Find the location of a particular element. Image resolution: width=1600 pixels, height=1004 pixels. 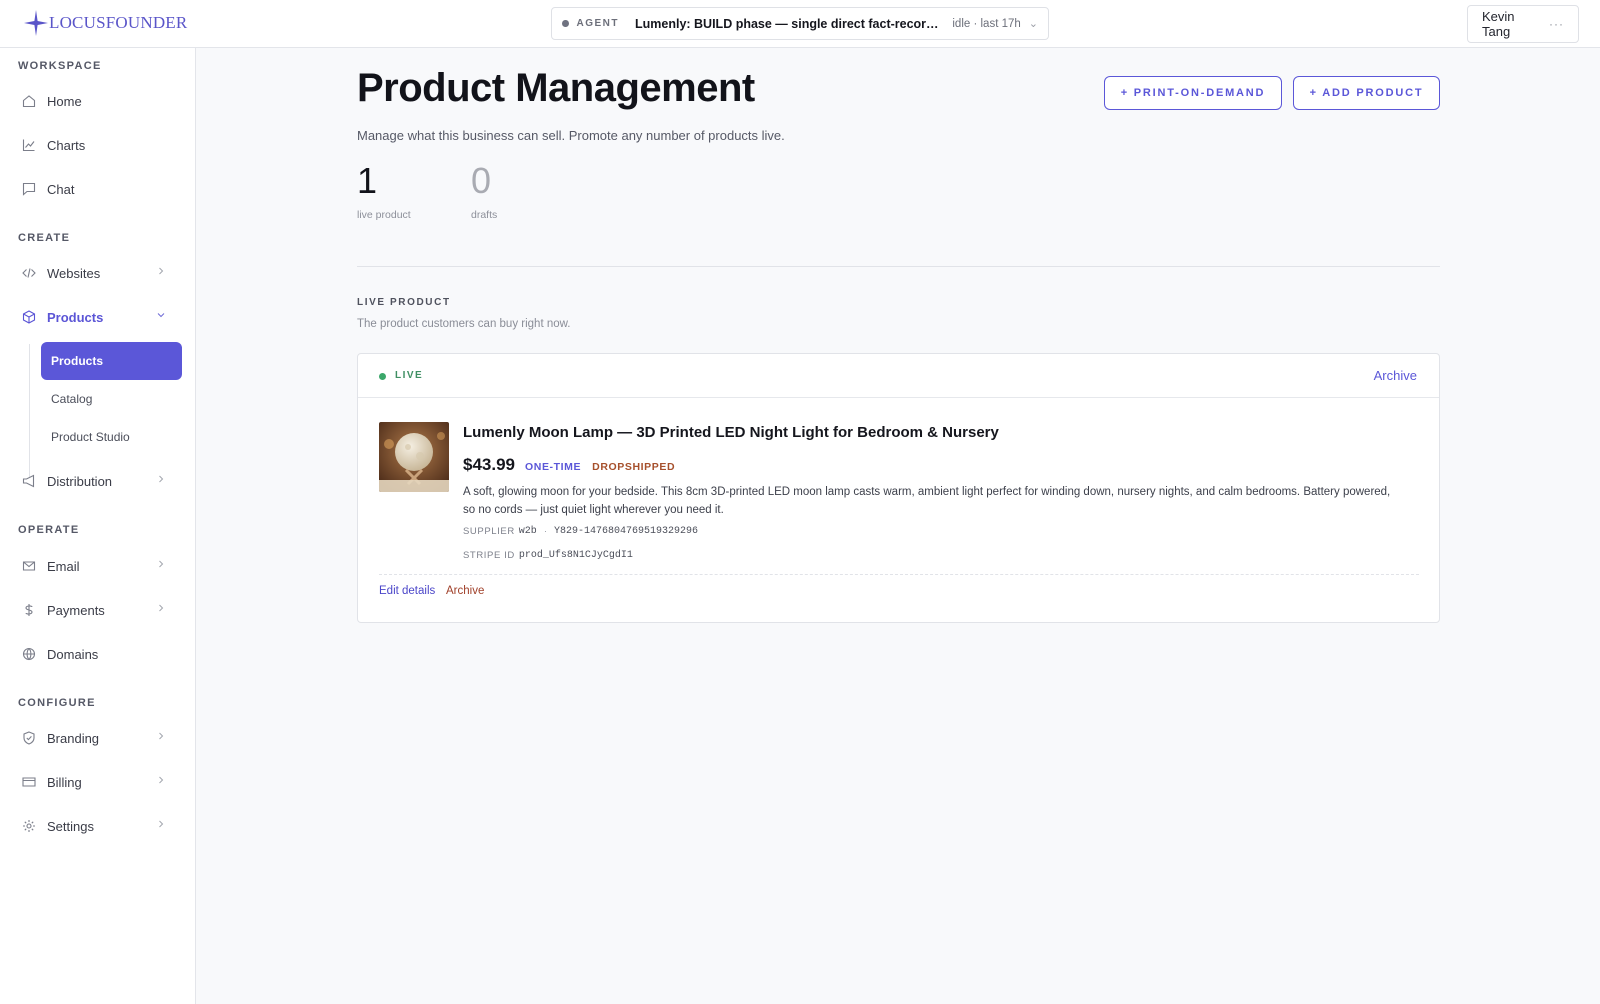

card-header: LIVE Archive is located at coordinates (898, 376).